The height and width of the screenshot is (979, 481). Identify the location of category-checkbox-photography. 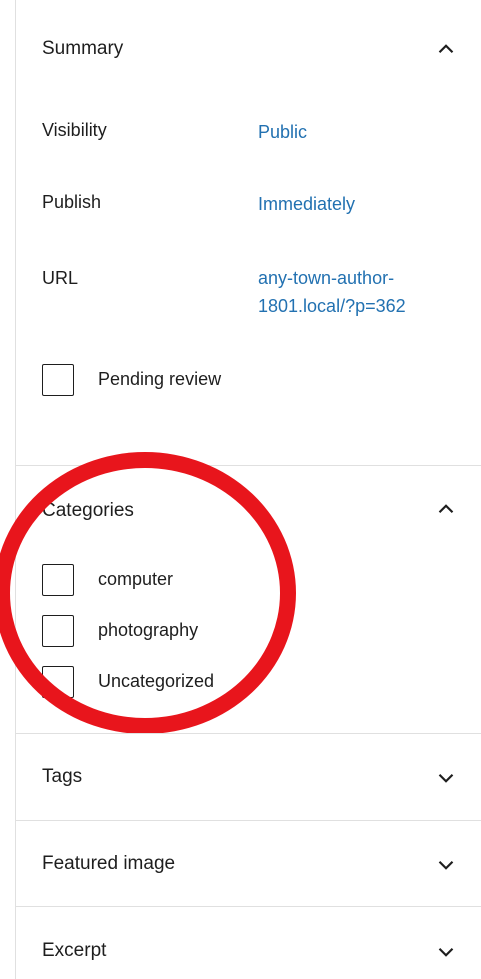
(58, 631).